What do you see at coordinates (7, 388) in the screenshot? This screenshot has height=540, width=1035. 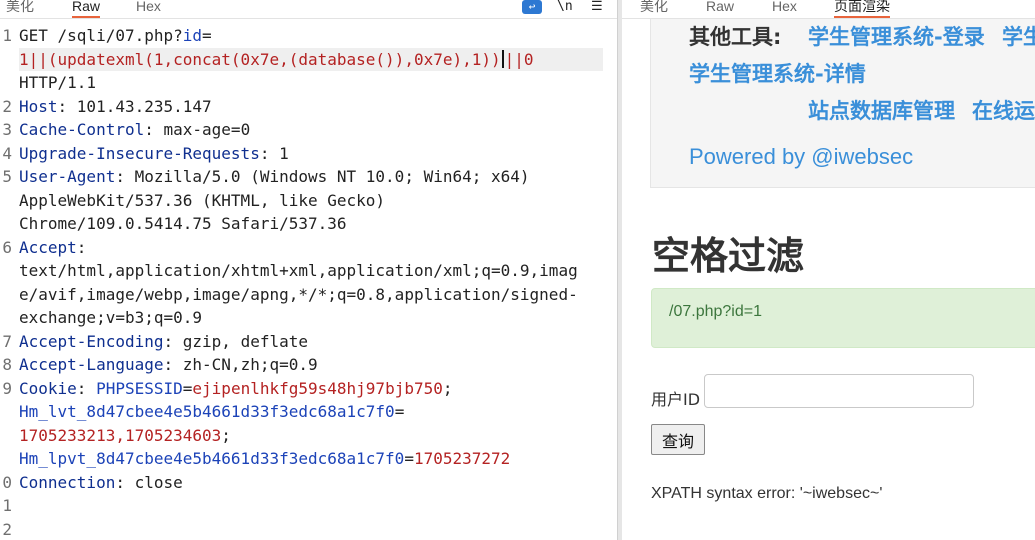 I see `line-number: 9` at bounding box center [7, 388].